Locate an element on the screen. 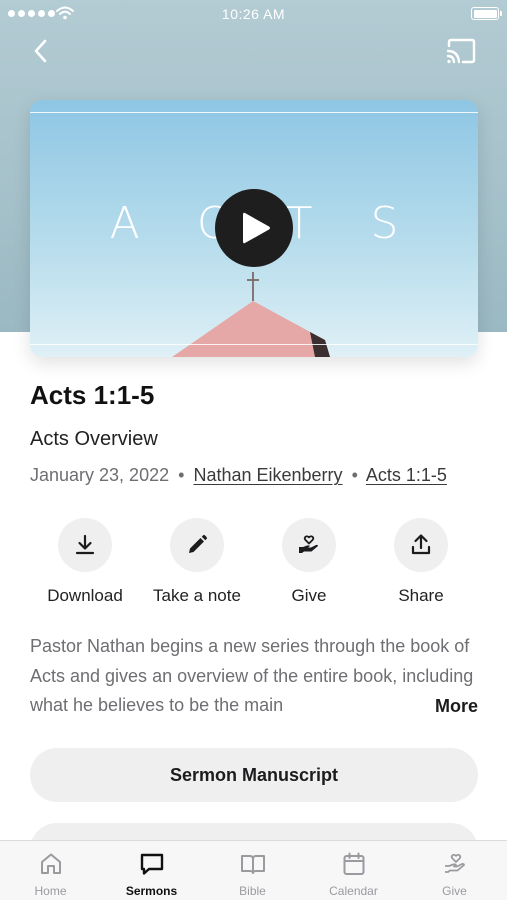 This screenshot has height=900, width=507. download-icon is located at coordinates (85, 544).